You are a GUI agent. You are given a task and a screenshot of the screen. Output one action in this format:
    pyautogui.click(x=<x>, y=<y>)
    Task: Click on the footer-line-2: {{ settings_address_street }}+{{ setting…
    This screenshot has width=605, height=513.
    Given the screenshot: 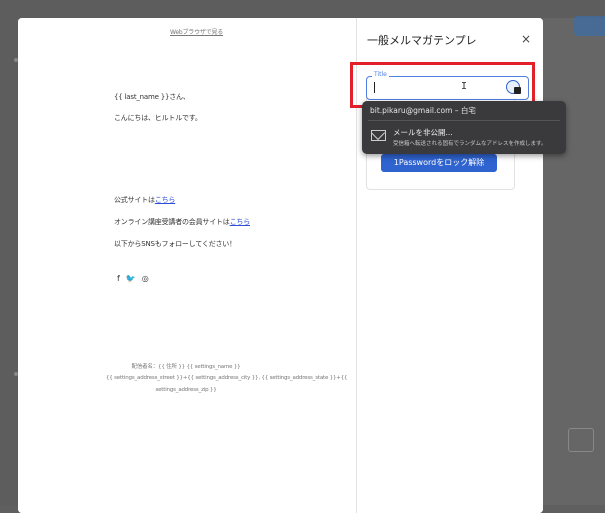 What is the action you would take?
    pyautogui.click(x=227, y=378)
    